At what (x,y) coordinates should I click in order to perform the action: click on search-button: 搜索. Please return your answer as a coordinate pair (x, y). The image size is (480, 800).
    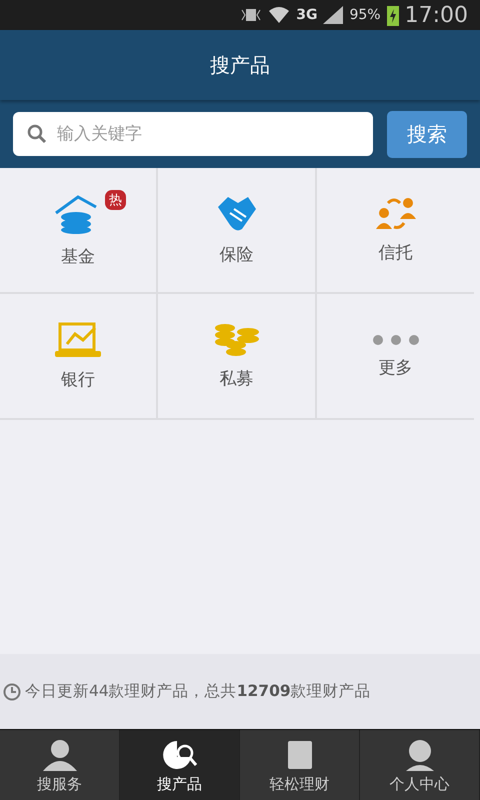
    Looking at the image, I should click on (427, 134).